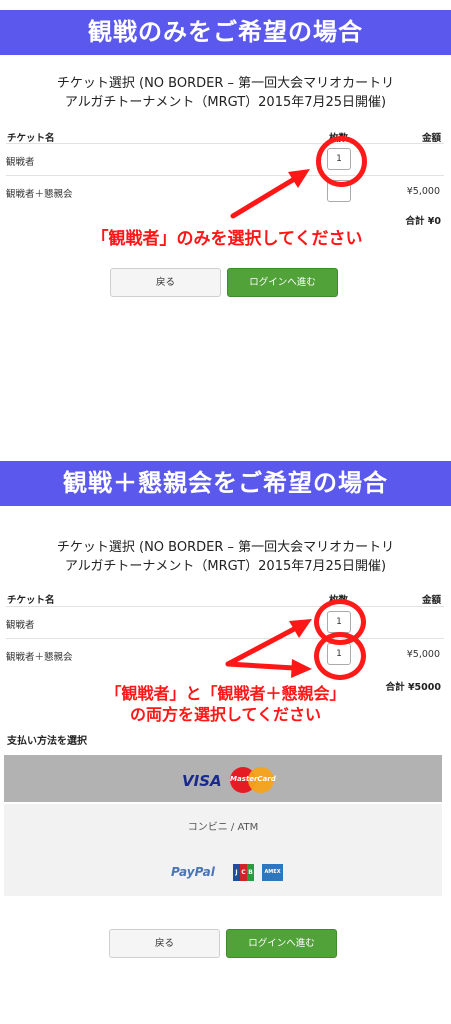 The width and height of the screenshot is (451, 1024). Describe the element at coordinates (225, 566) in the screenshot. I see `ticket-title-line2: アルガチトーナメント（MRGT）2015年7月25日開催)` at that location.